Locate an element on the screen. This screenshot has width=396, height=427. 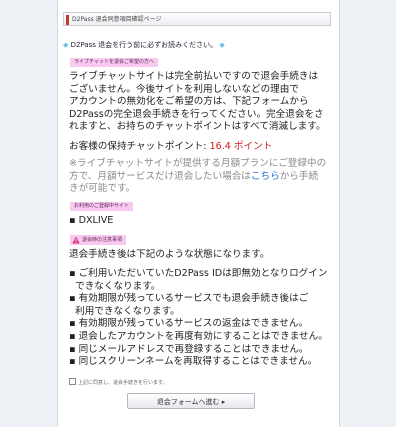
chat-line: D2Passの完全退会手続きを行ってください。完全退会をさ is located at coordinates (196, 114).